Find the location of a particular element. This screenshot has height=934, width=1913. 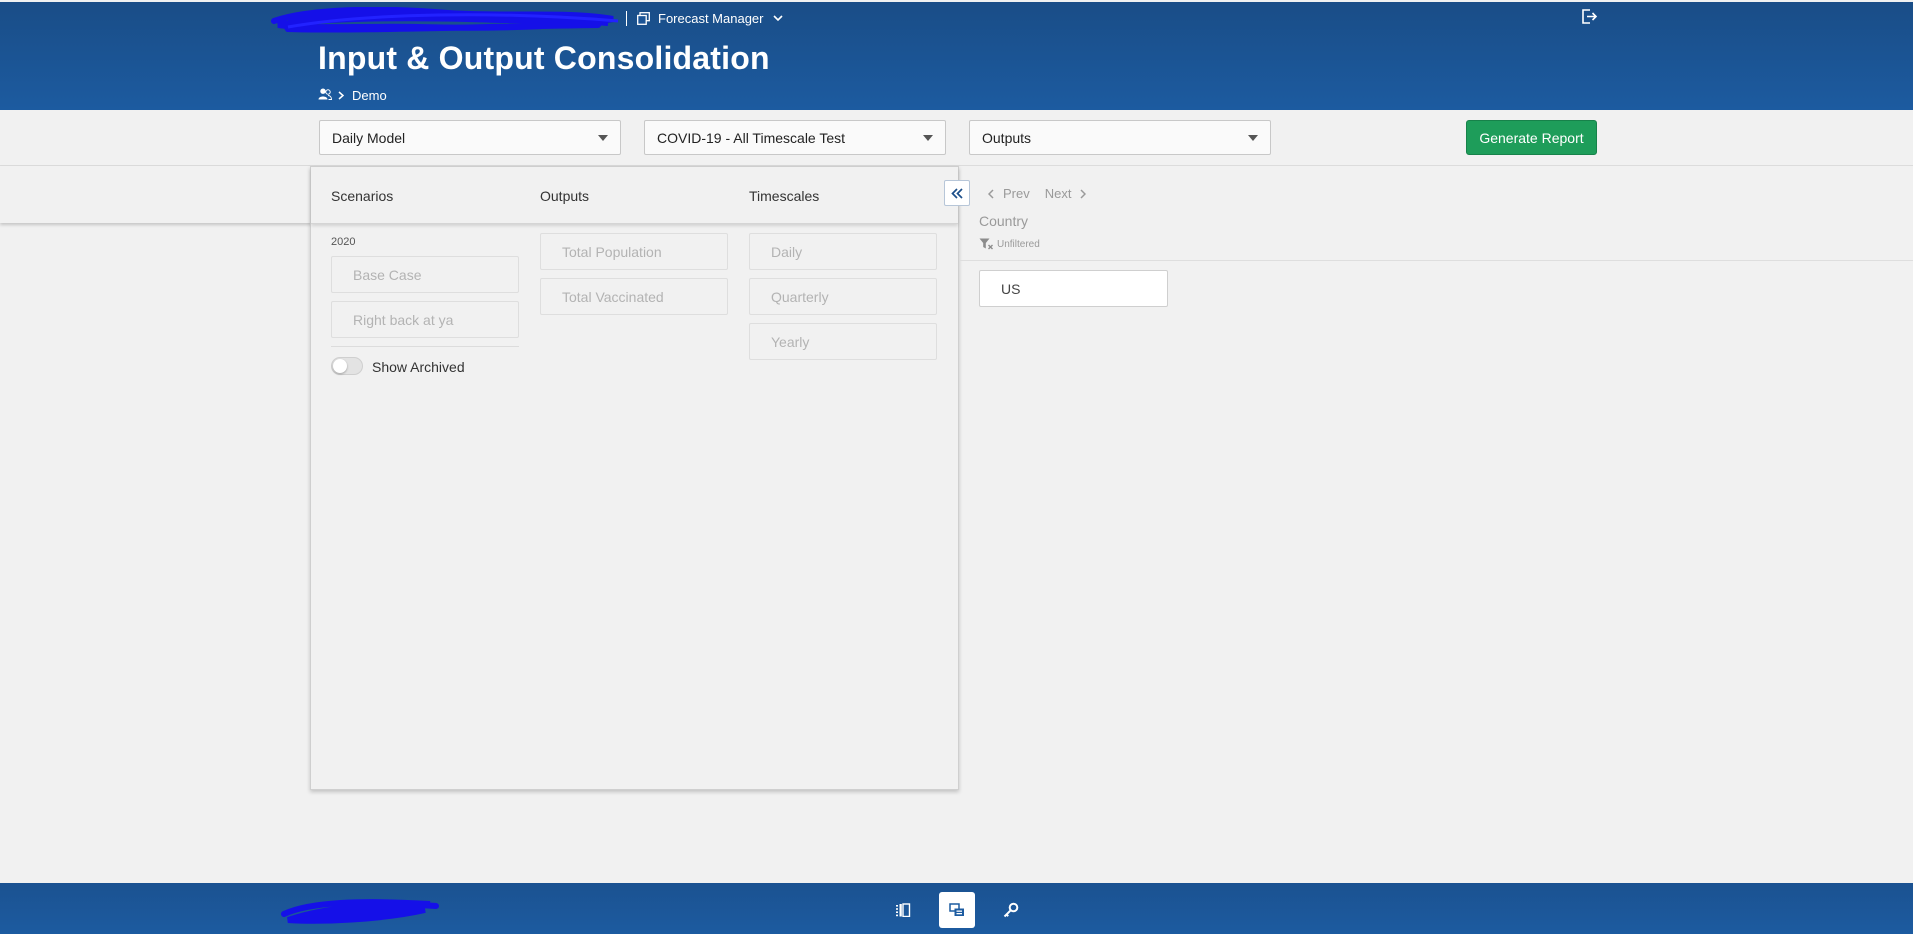

member-option: US is located at coordinates (1073, 288).